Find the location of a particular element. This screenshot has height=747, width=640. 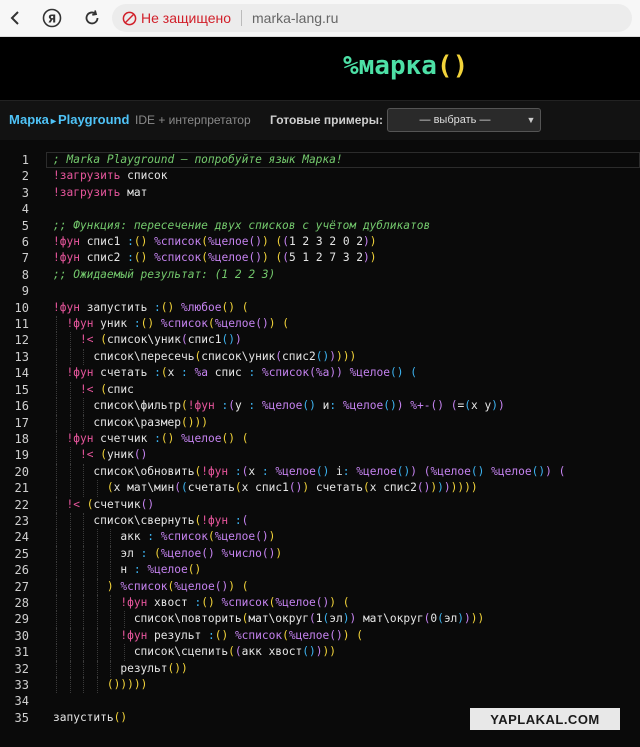

browser-toolbar: Я Не защищено marka-lang.ru is located at coordinates (320, 18).